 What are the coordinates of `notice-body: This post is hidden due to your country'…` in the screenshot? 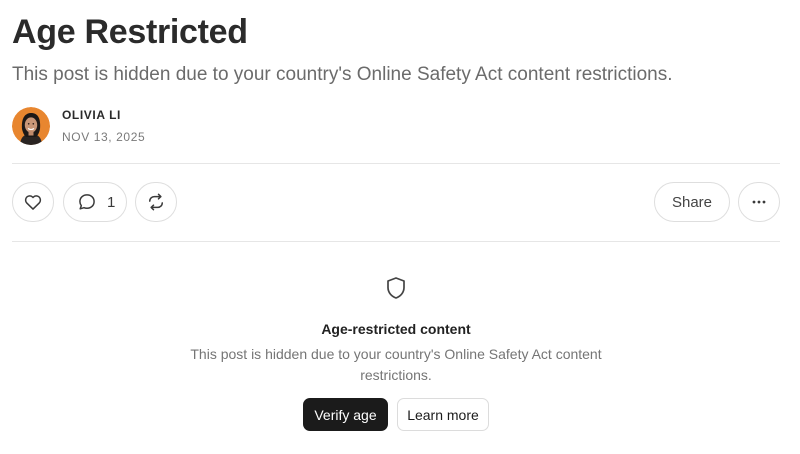 It's located at (396, 364).